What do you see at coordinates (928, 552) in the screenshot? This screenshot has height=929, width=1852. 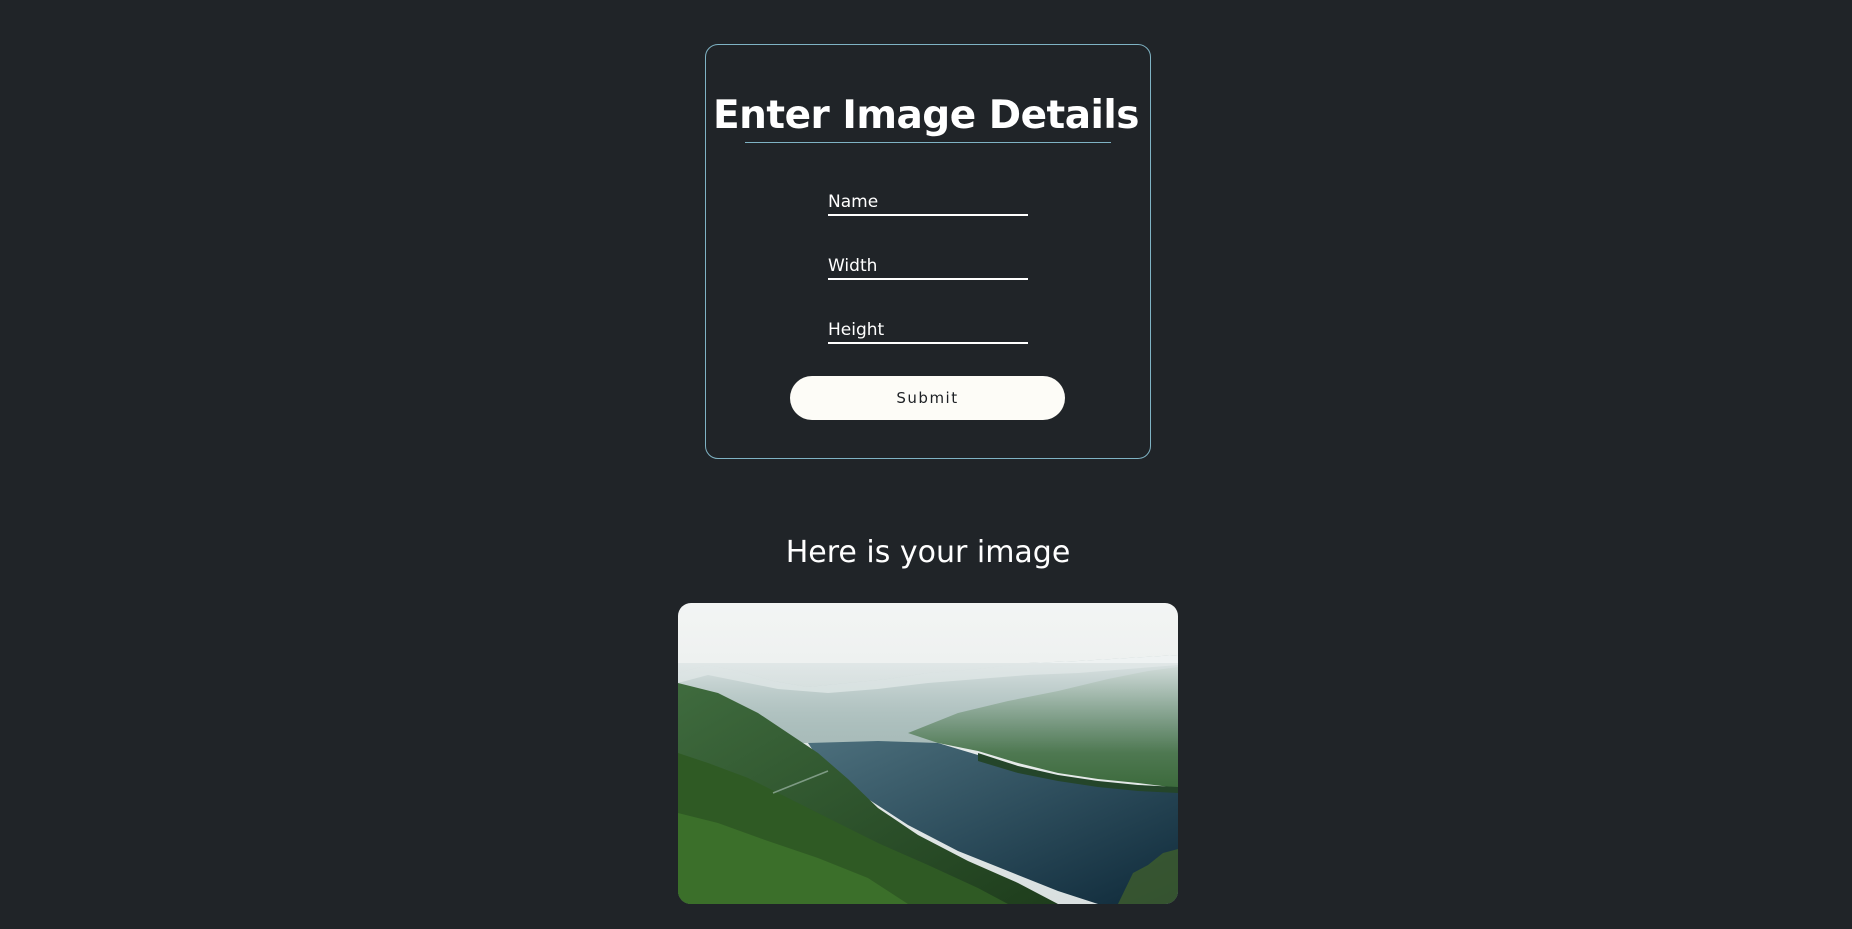 I see `result-heading: Here is your image` at bounding box center [928, 552].